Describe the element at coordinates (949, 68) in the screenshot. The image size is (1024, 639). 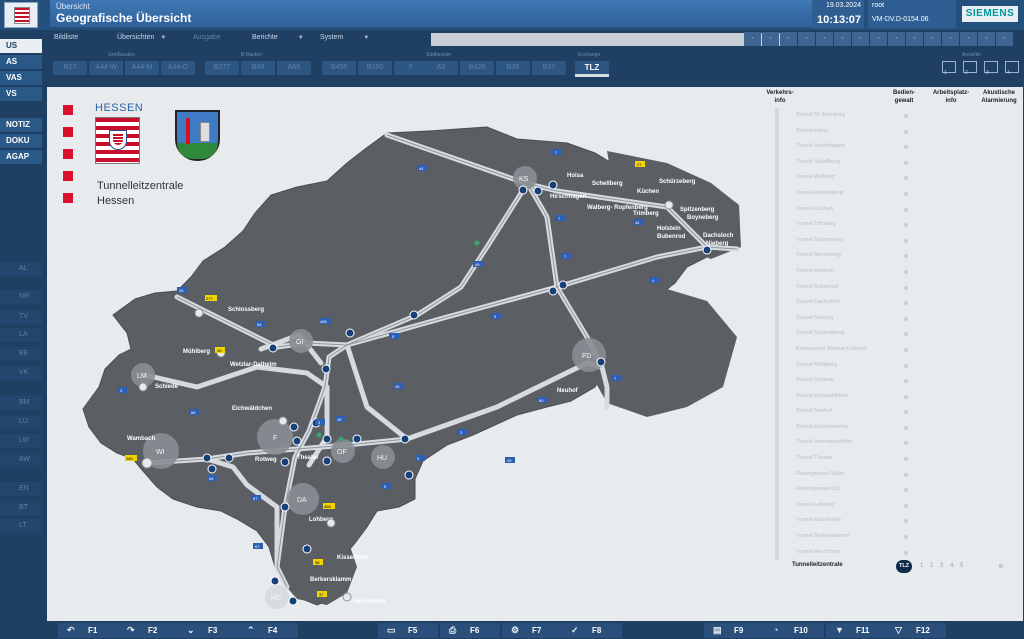
I see `view-1-icon: 1` at that location.